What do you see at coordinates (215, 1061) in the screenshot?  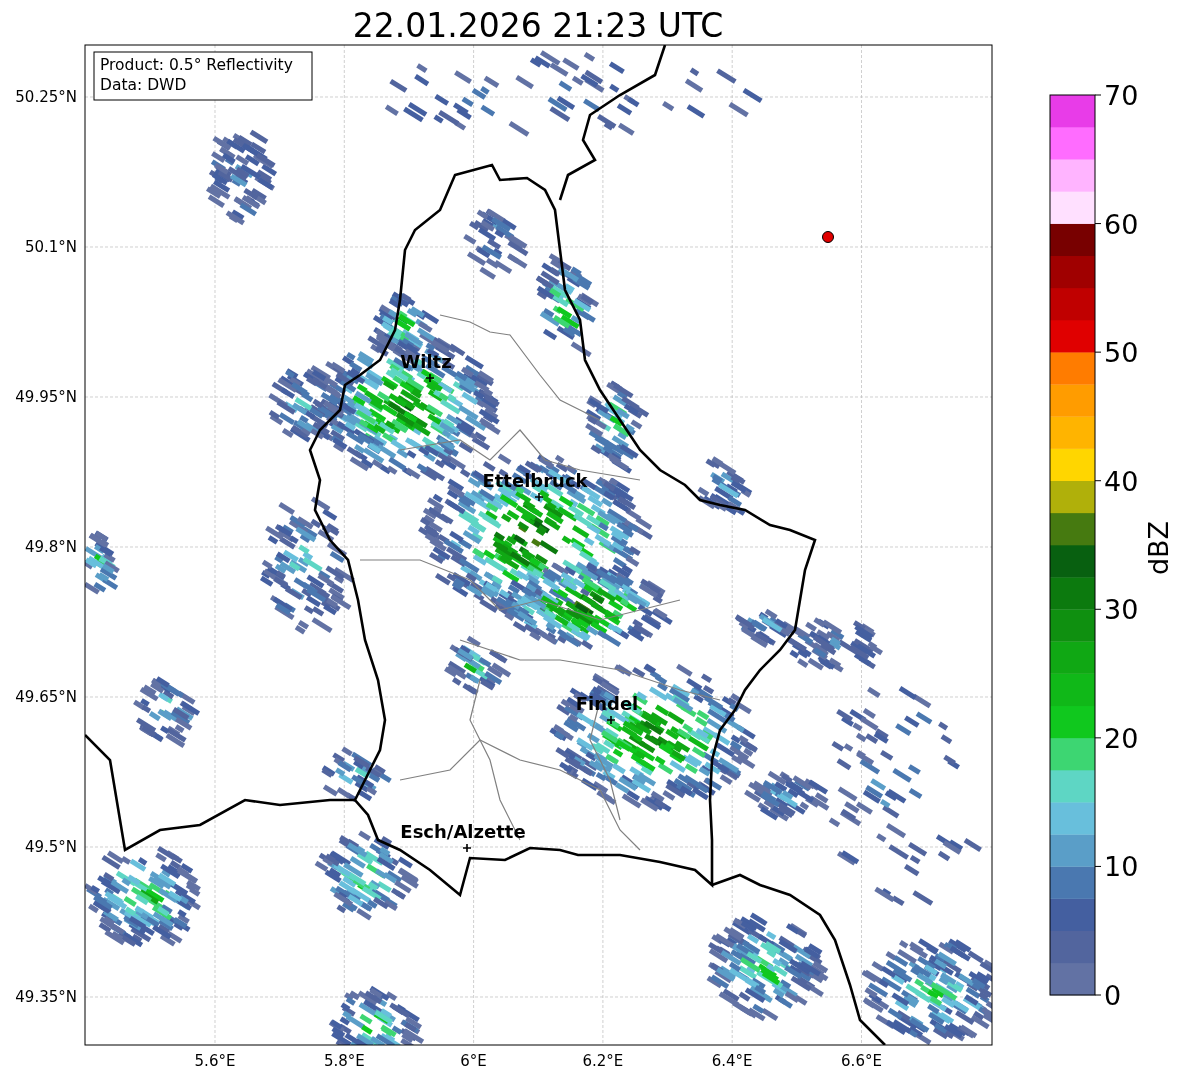 I see `longitude-label: 5.6°E` at bounding box center [215, 1061].